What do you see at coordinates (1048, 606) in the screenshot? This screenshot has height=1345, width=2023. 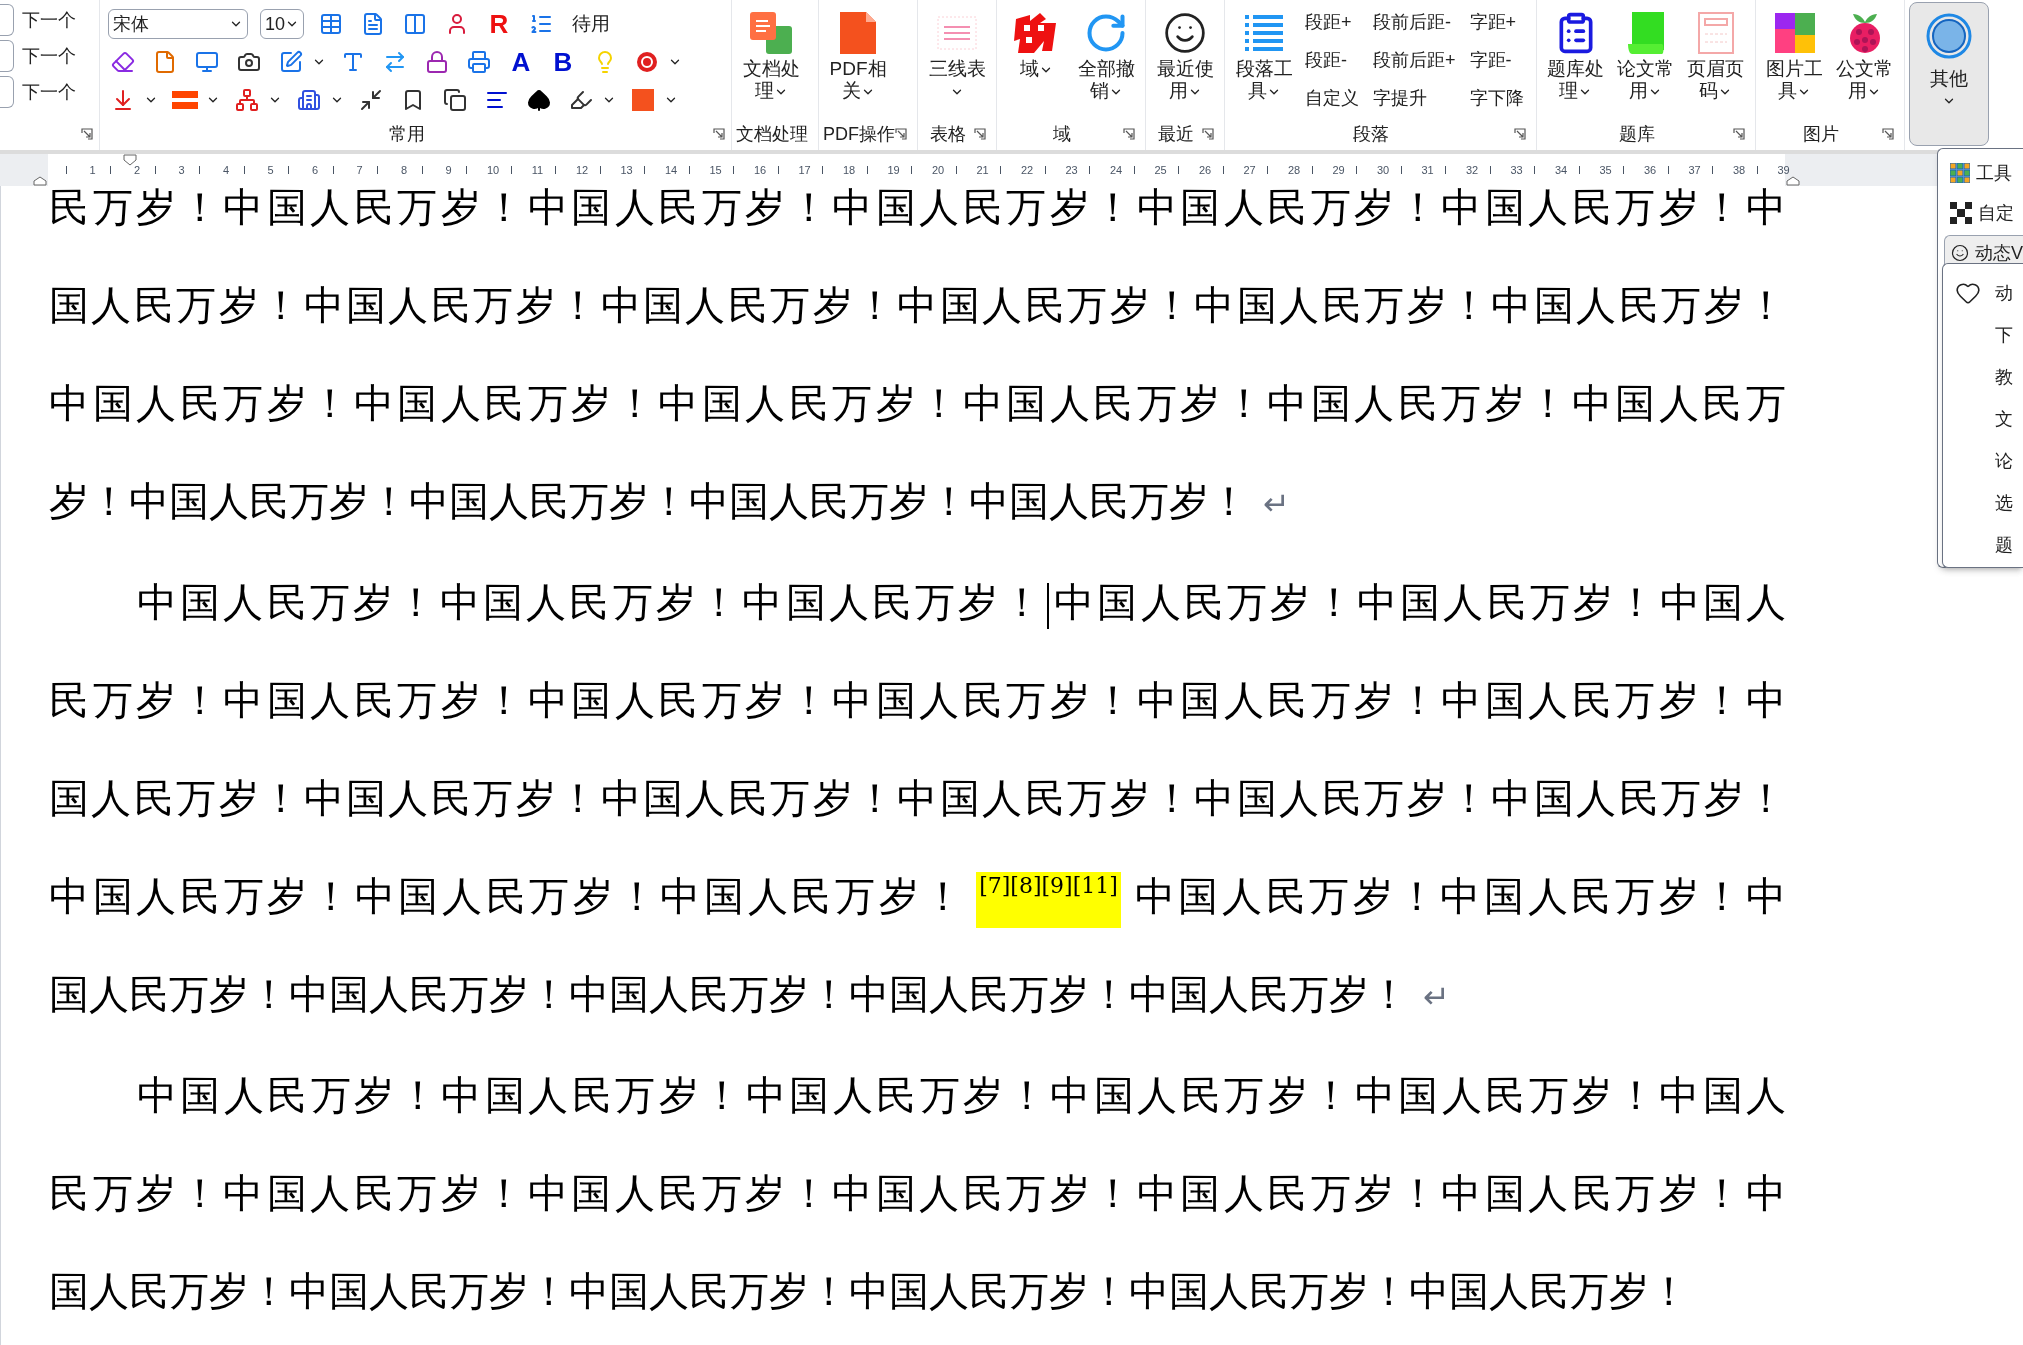 I see `text-cursor` at bounding box center [1048, 606].